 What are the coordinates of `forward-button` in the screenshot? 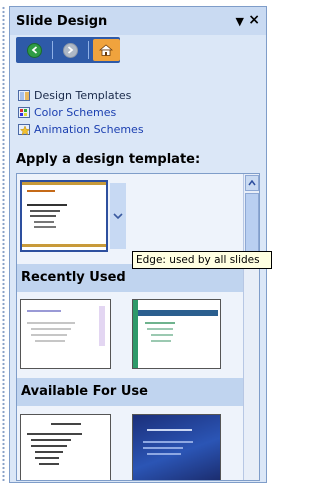 It's located at (70, 50).